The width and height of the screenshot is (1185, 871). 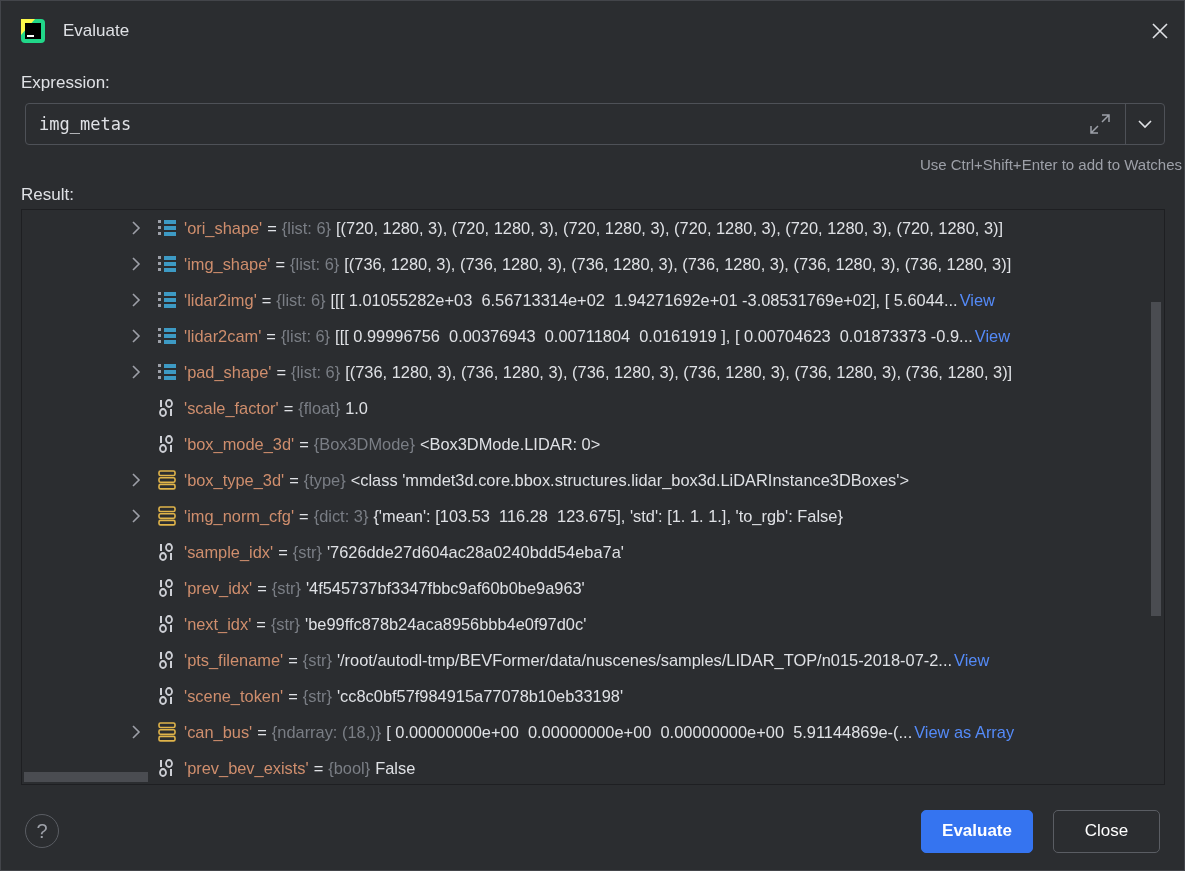 What do you see at coordinates (445, 588) in the screenshot?
I see `variable-value: '4f545737bf3347fbbc9af60b0be9a963'` at bounding box center [445, 588].